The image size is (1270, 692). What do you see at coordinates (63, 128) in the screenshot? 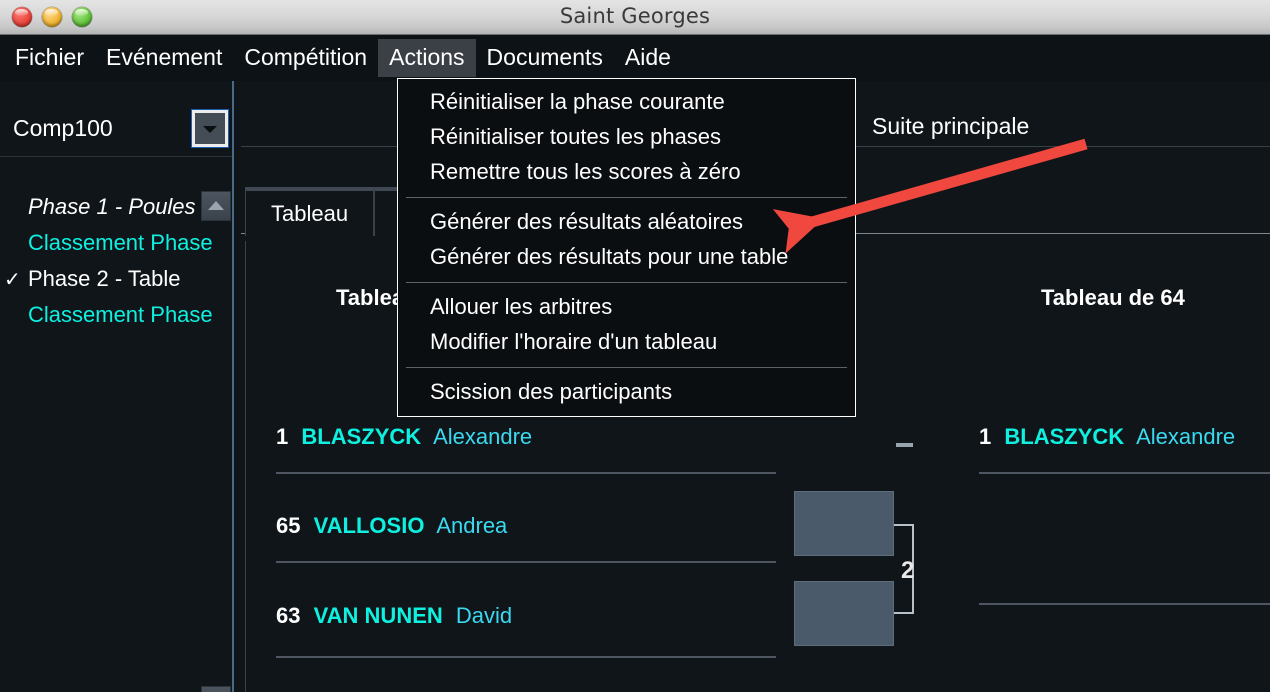
I see `competition-selector-value: Comp100` at bounding box center [63, 128].